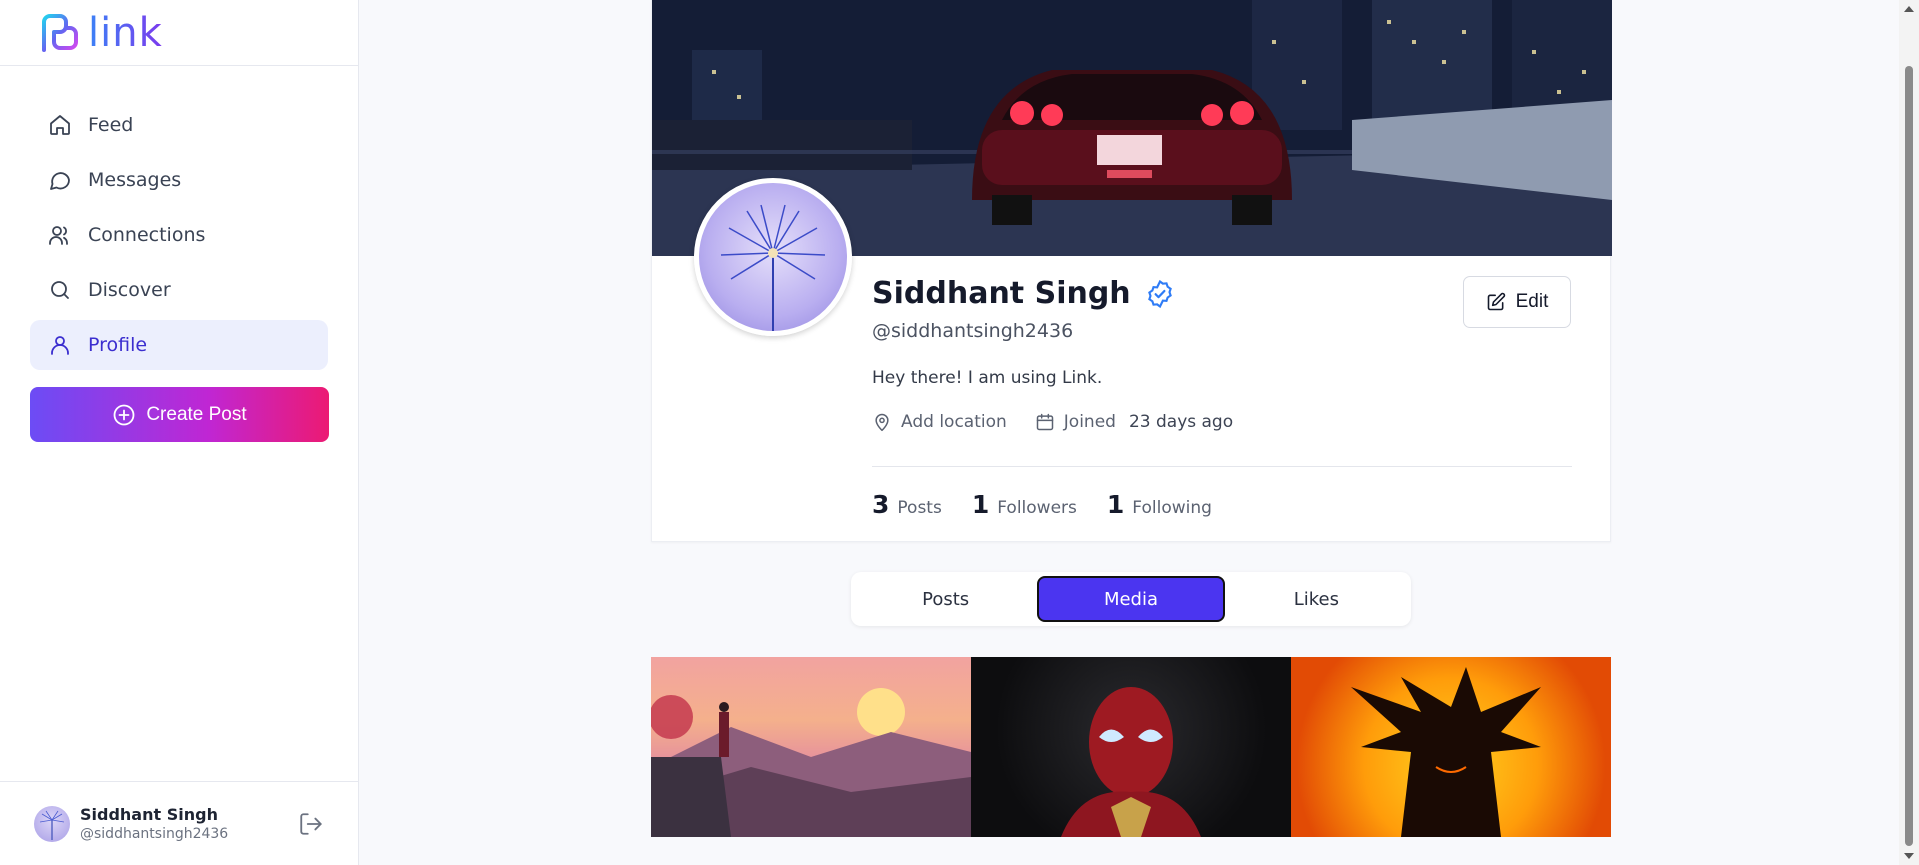 The image size is (1919, 865). Describe the element at coordinates (1222, 466) in the screenshot. I see `divider` at that location.